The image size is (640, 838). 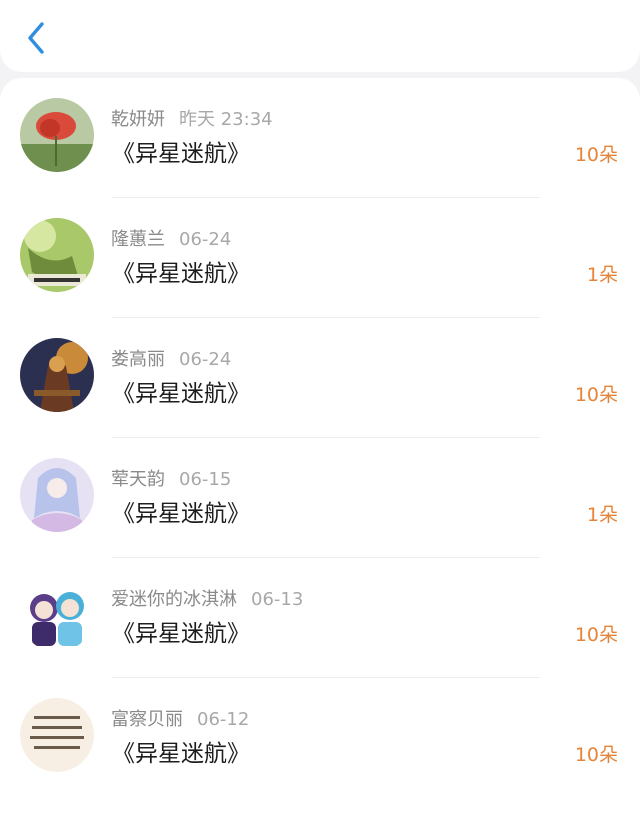 What do you see at coordinates (138, 359) in the screenshot?
I see `user-name: 娄高丽` at bounding box center [138, 359].